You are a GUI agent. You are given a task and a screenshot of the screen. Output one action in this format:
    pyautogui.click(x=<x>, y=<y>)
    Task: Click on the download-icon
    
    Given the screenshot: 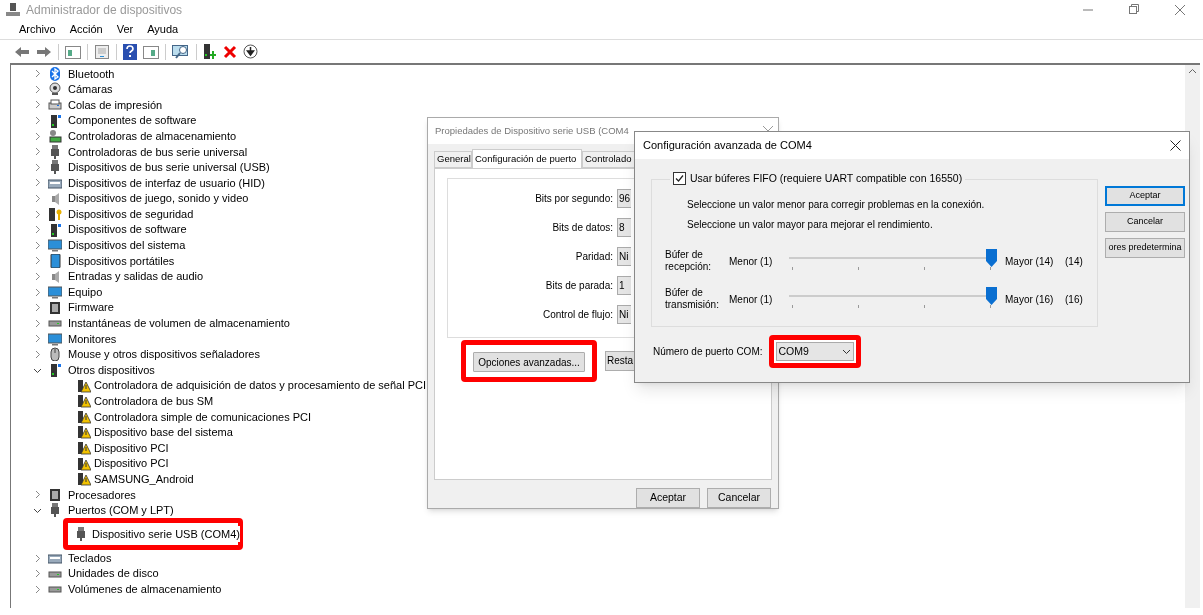 What is the action you would take?
    pyautogui.click(x=250, y=51)
    